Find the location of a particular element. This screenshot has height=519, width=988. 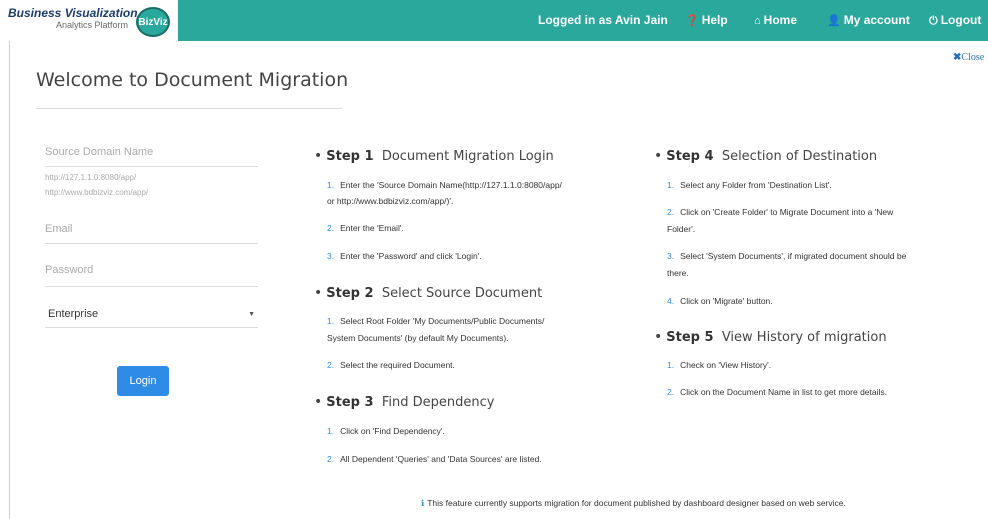

user-icon: 👤 is located at coordinates (834, 21).